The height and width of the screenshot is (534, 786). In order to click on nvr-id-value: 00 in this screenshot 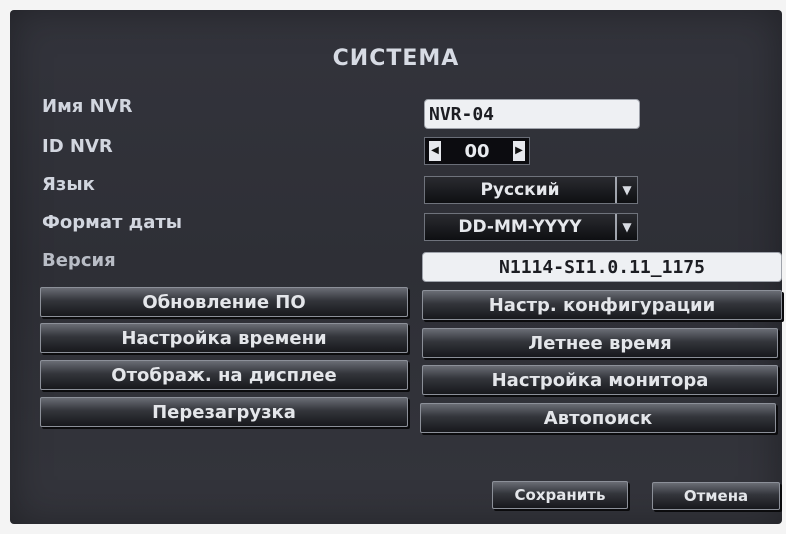, I will do `click(477, 151)`.